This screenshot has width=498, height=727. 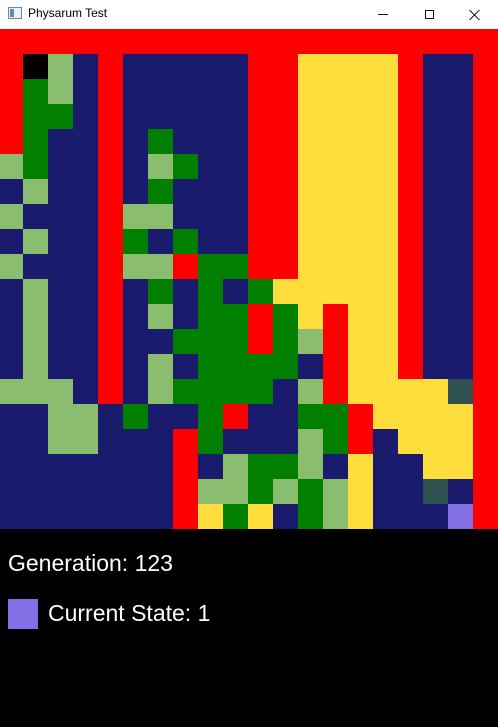 What do you see at coordinates (475, 14) in the screenshot?
I see `close-button` at bounding box center [475, 14].